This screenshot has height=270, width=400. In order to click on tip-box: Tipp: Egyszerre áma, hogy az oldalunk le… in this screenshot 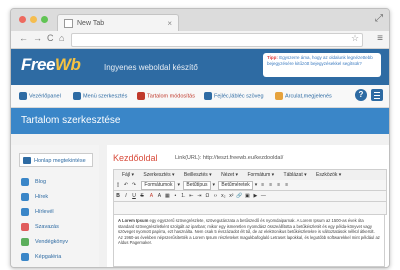, I will do `click(322, 65)`.